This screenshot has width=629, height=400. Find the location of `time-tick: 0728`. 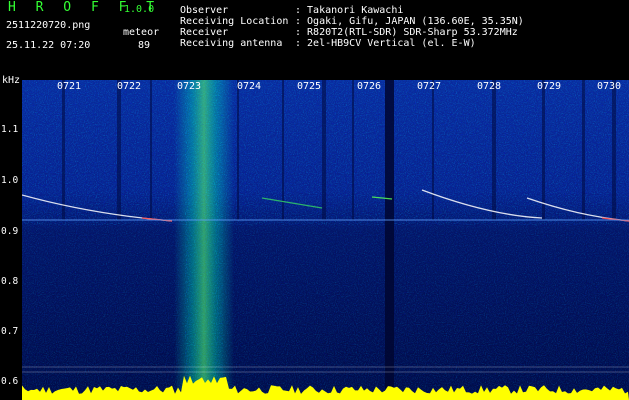

time-tick: 0728 is located at coordinates (489, 86).